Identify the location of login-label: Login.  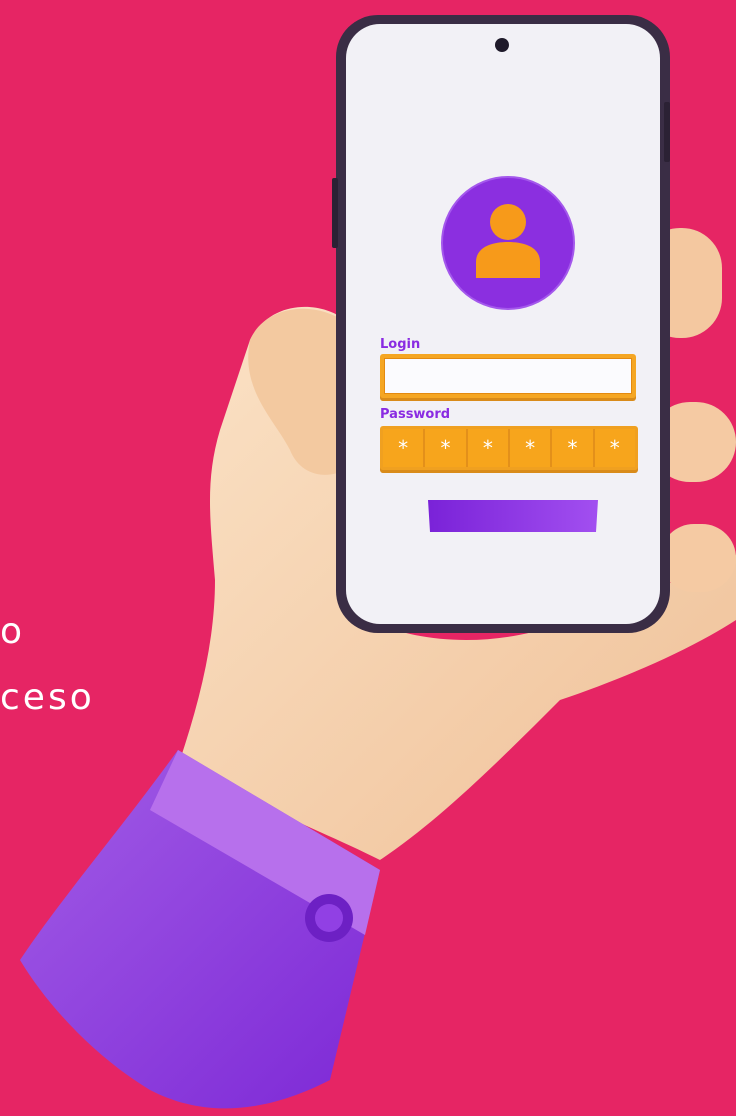
(400, 344).